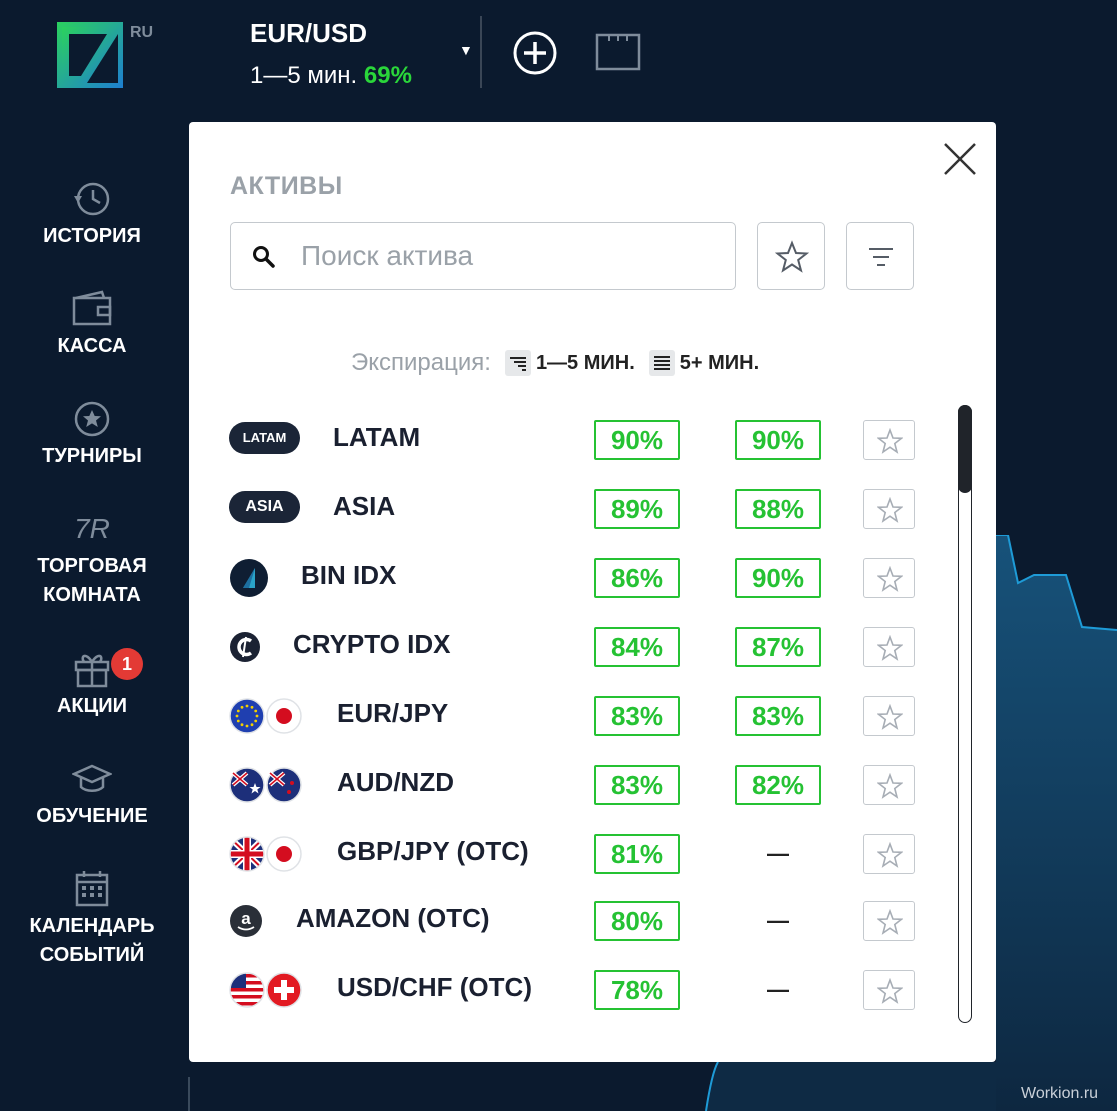  What do you see at coordinates (91, 706) in the screenshot?
I see `sidebar-item-label: АКЦИИ` at bounding box center [91, 706].